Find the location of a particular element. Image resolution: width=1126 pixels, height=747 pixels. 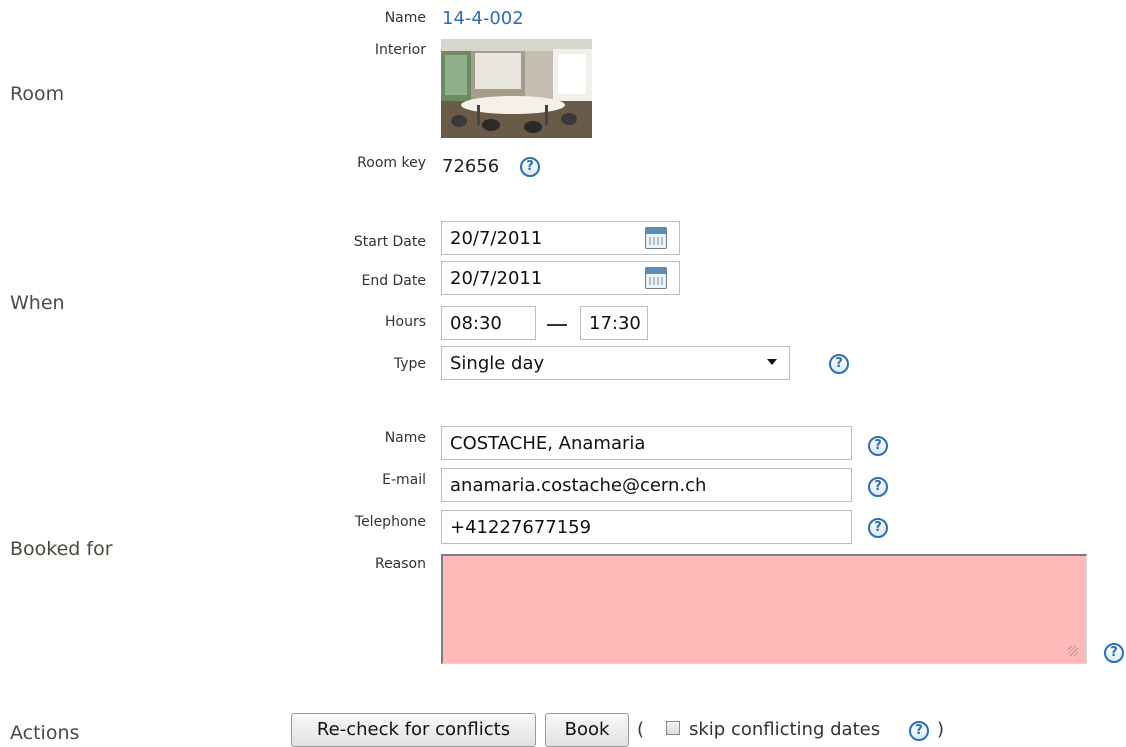

reason-help-icon: ? is located at coordinates (1114, 653).